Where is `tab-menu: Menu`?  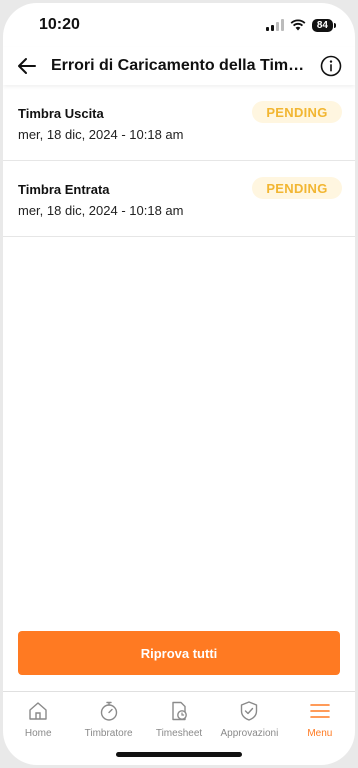 tab-menu: Menu is located at coordinates (320, 728).